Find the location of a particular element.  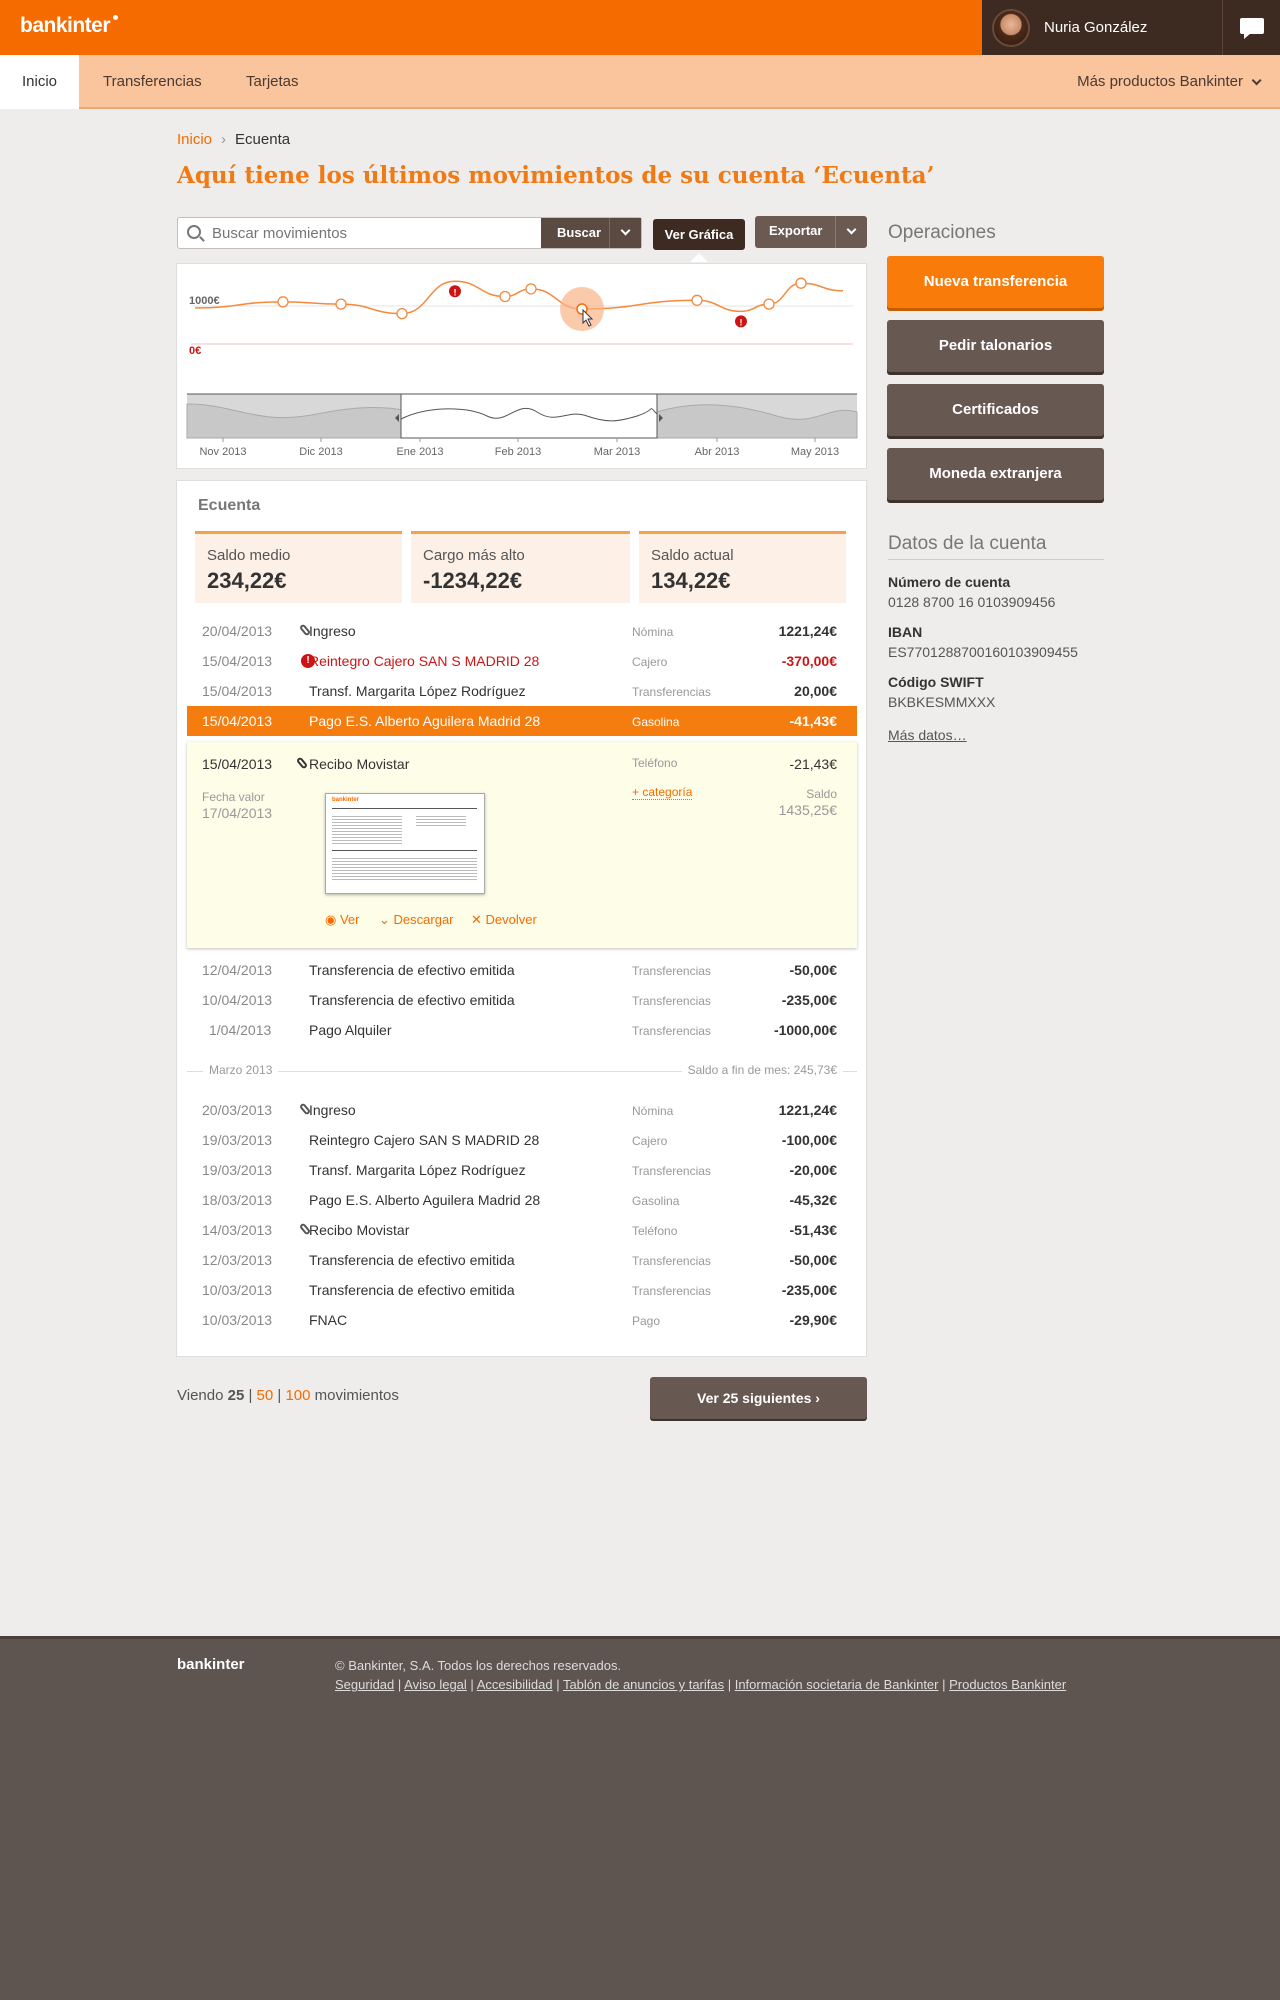

balance-series-line is located at coordinates (519, 297).